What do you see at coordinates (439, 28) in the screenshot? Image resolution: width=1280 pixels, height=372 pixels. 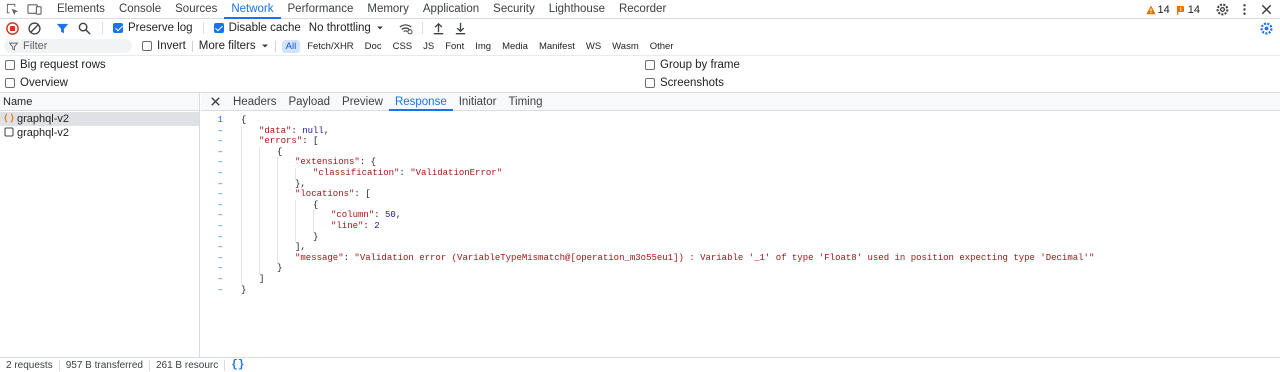 I see `import-har-icon` at bounding box center [439, 28].